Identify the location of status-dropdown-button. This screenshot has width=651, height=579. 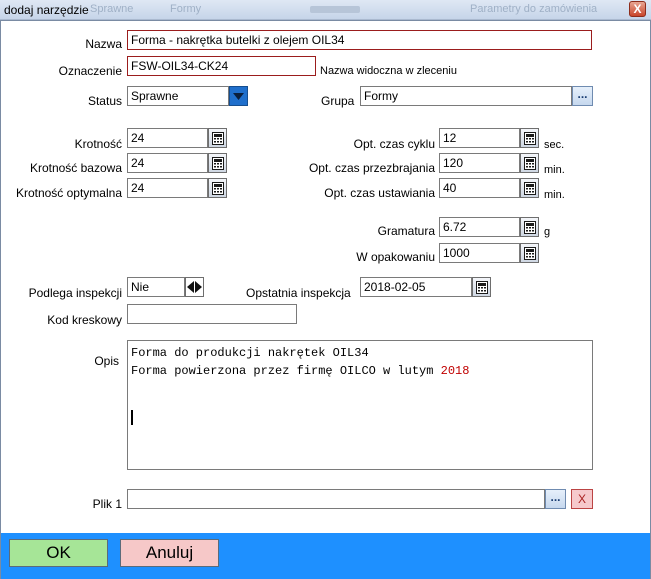
(238, 96).